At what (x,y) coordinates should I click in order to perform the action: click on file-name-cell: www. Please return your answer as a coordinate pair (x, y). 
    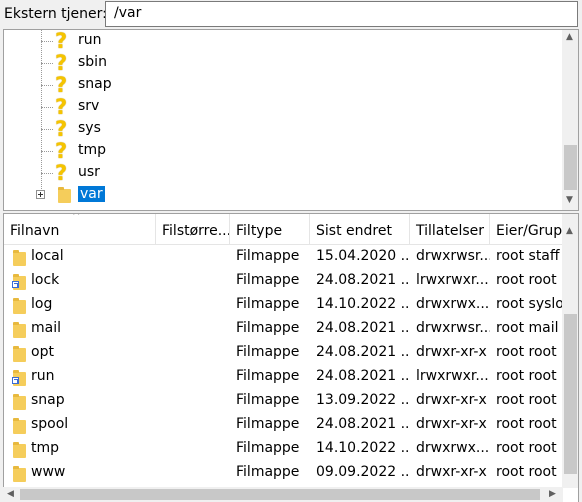
    Looking at the image, I should click on (48, 472).